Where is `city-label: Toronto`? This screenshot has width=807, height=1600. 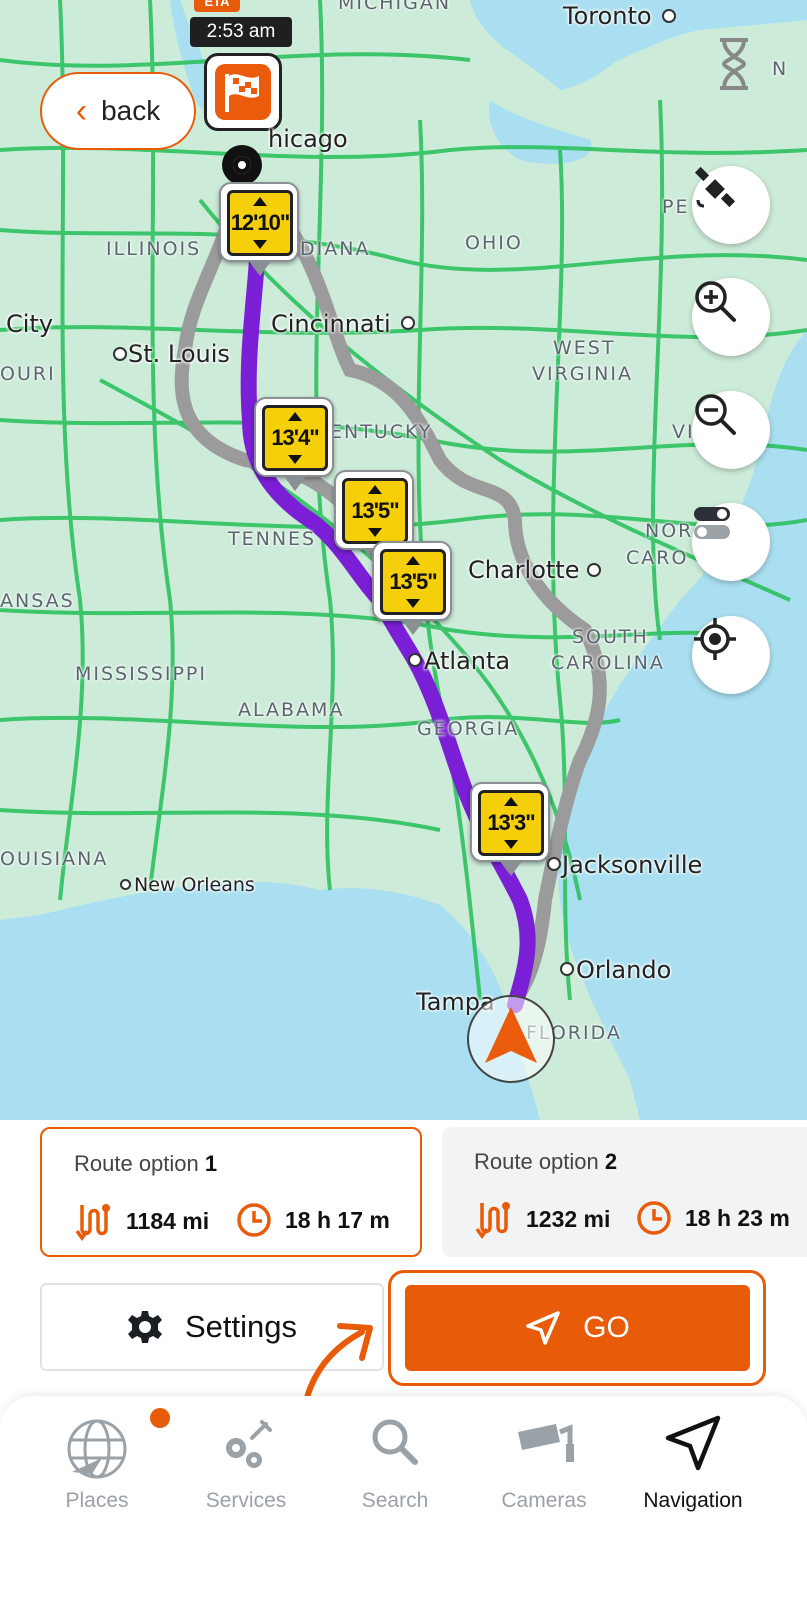 city-label: Toronto is located at coordinates (607, 16).